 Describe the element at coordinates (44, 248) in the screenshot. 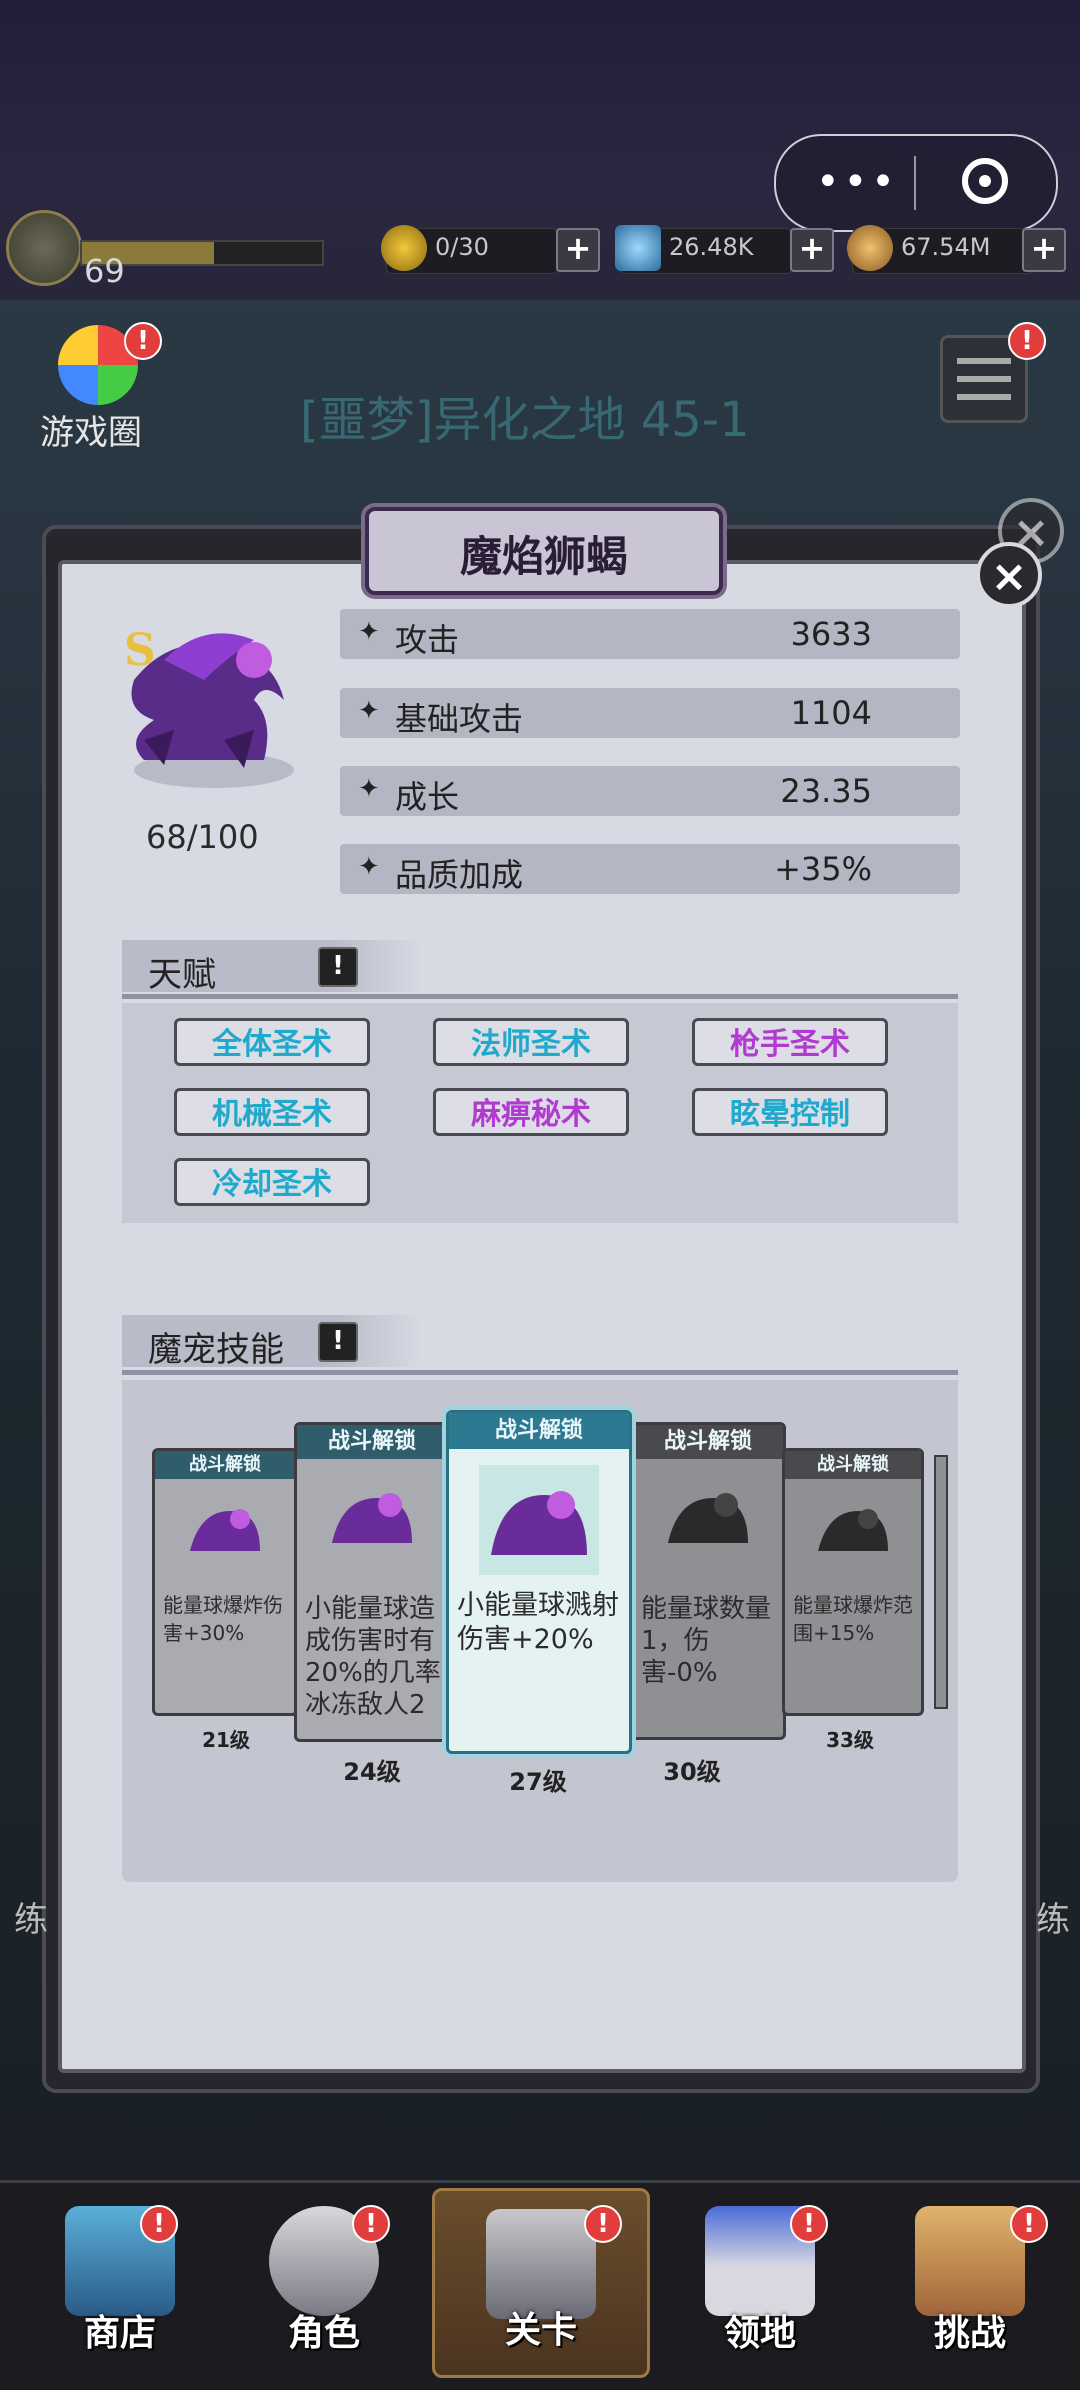

I see `player-avatar-badge` at that location.